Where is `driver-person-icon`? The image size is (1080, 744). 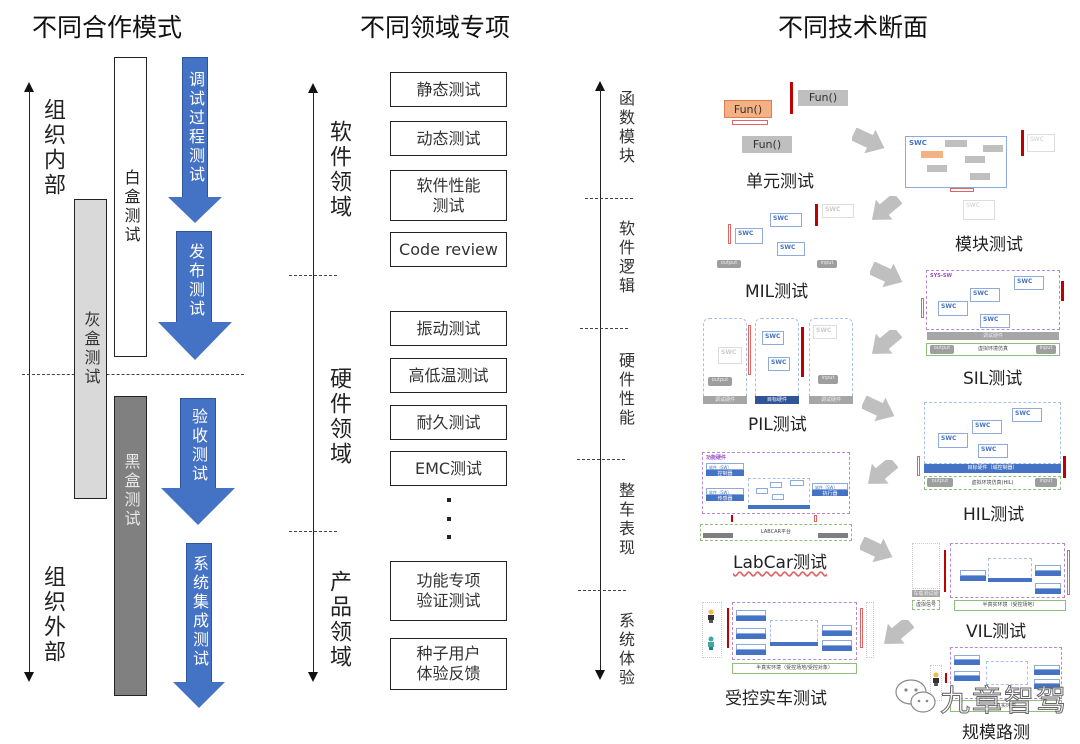 driver-person-icon is located at coordinates (711, 615).